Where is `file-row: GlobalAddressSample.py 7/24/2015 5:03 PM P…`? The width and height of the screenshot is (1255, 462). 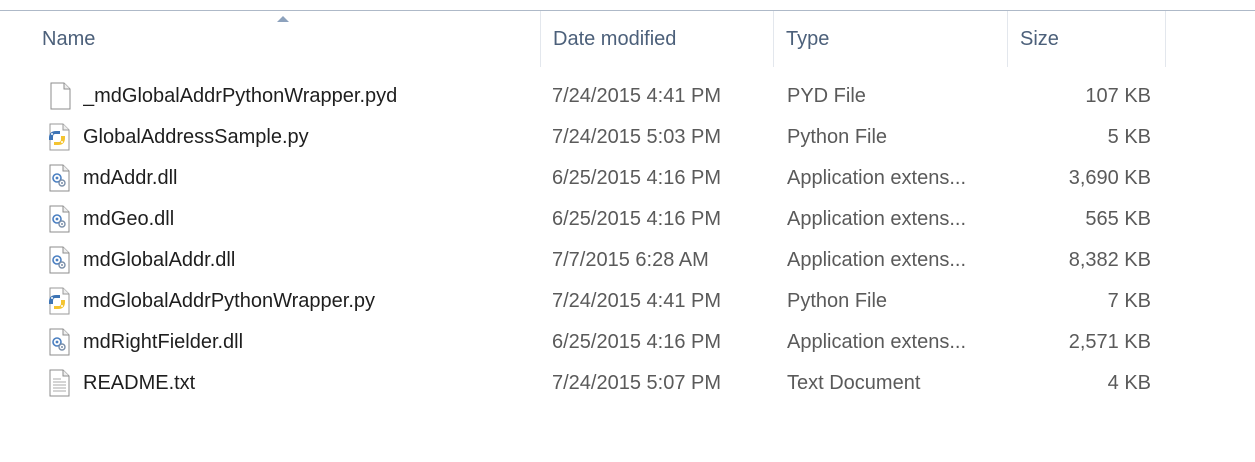
file-row: GlobalAddressSample.py 7/24/2015 5:03 PM P… is located at coordinates (627, 137).